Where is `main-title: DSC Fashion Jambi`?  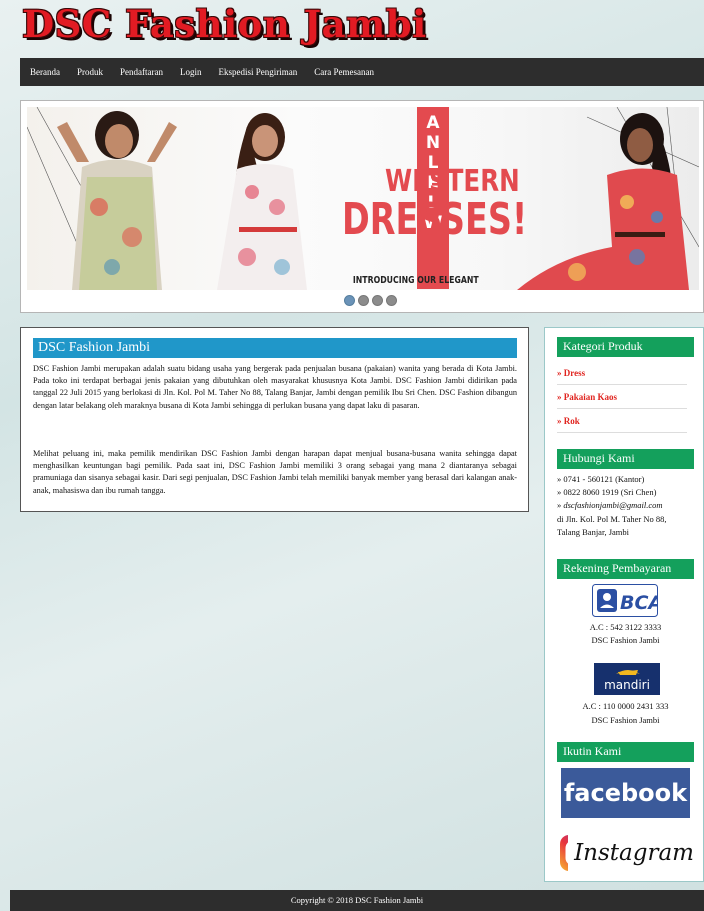
main-title: DSC Fashion Jambi is located at coordinates (275, 348).